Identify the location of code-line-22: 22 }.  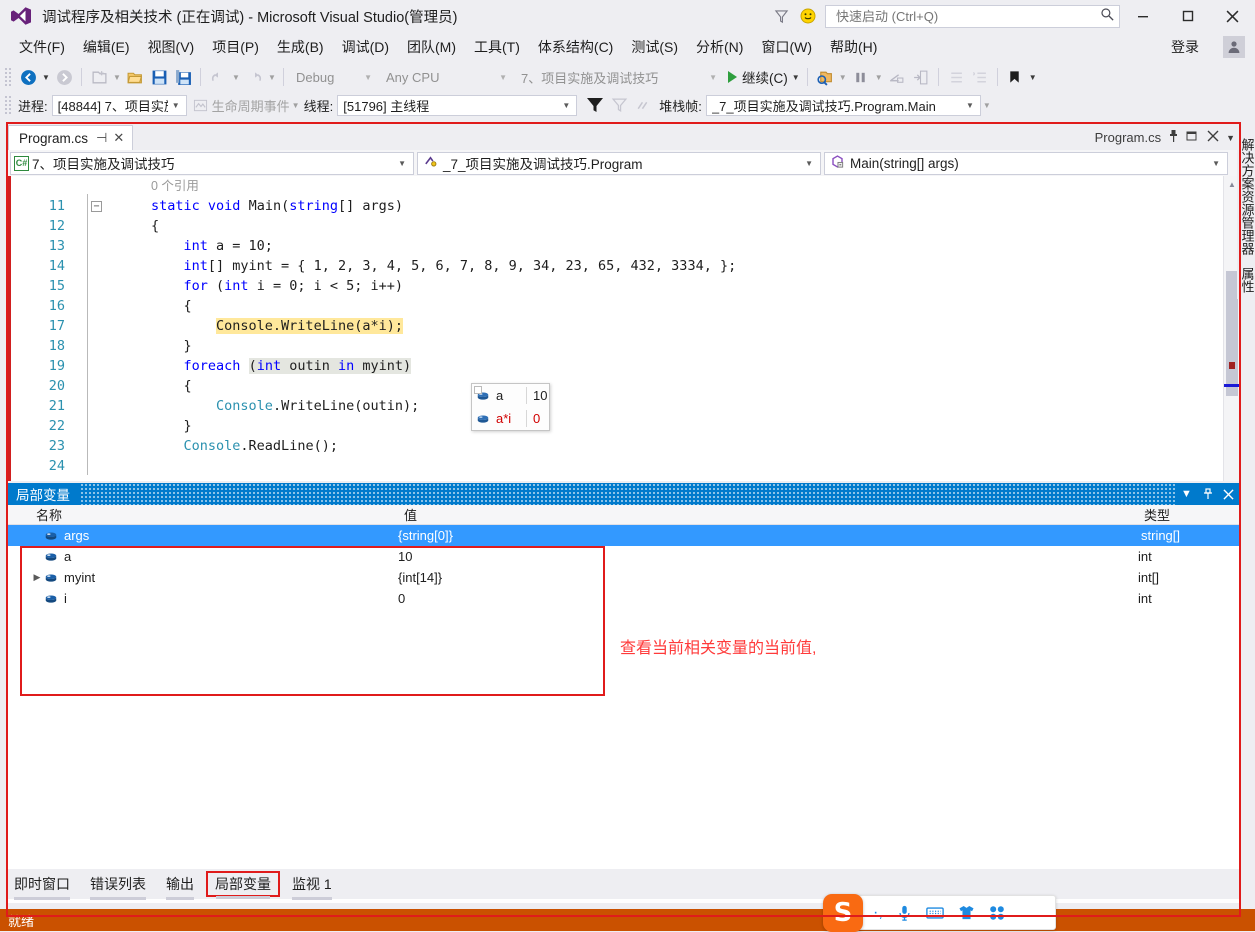
(625, 426).